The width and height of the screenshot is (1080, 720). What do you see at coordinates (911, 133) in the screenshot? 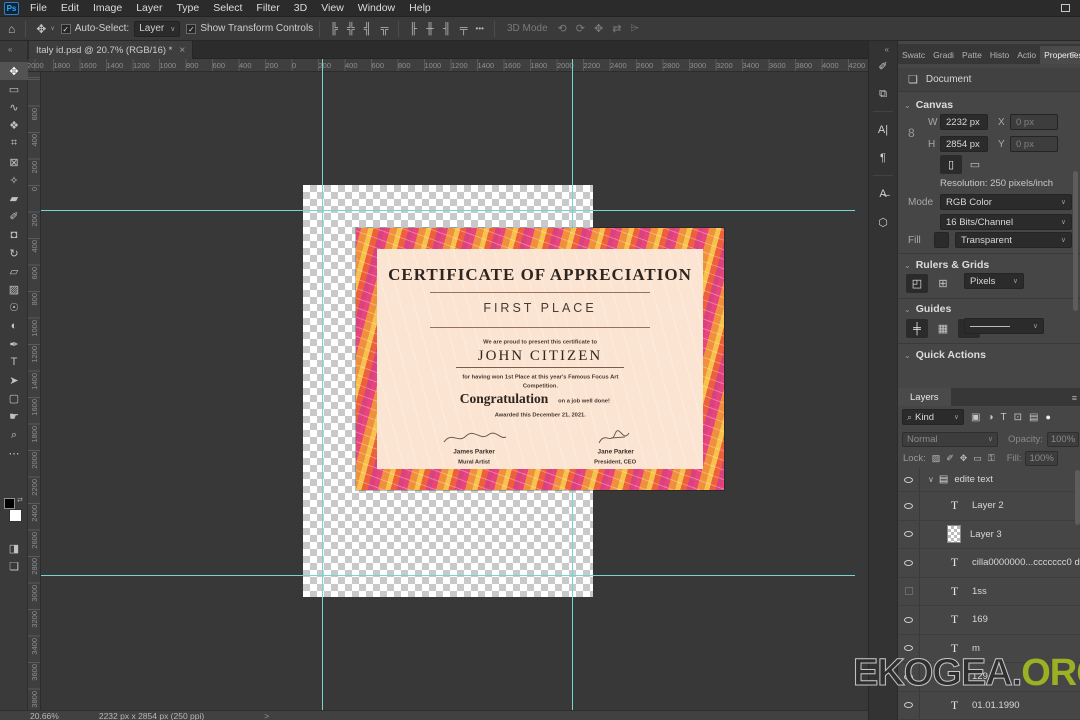
I see `link-dimensions-icon: 8` at bounding box center [911, 133].